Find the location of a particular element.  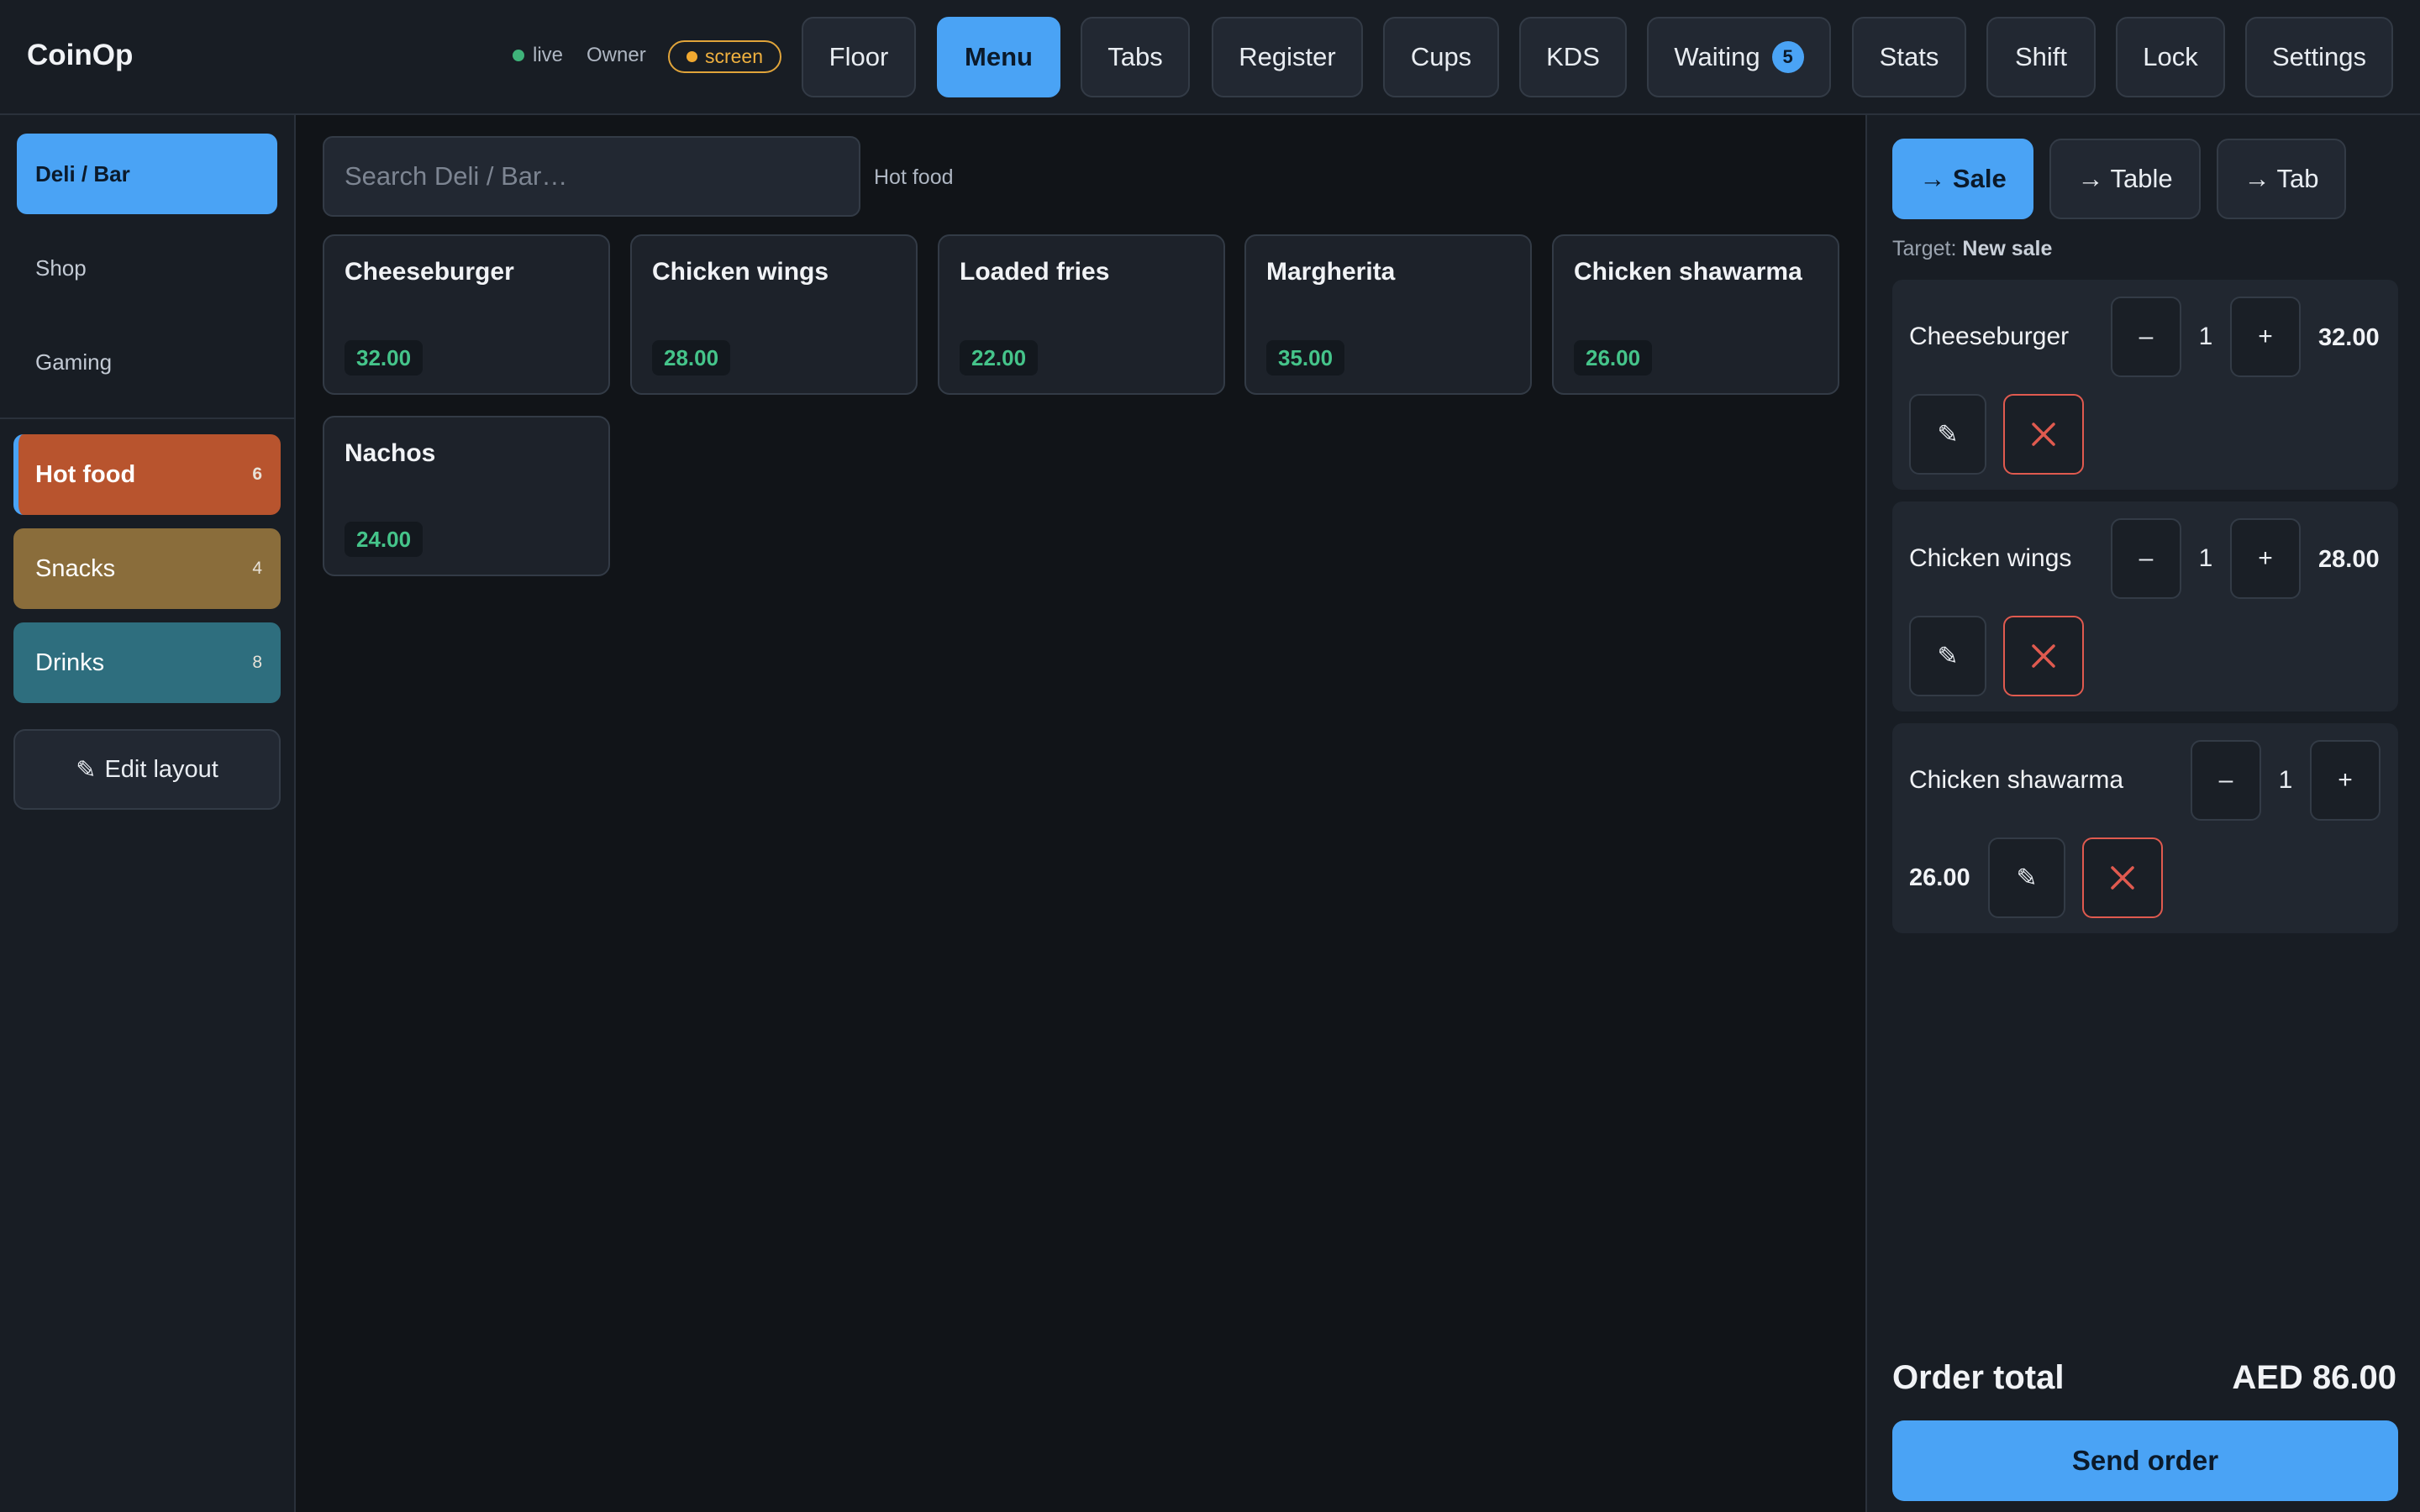

mode-badge: screen is located at coordinates (724, 56).